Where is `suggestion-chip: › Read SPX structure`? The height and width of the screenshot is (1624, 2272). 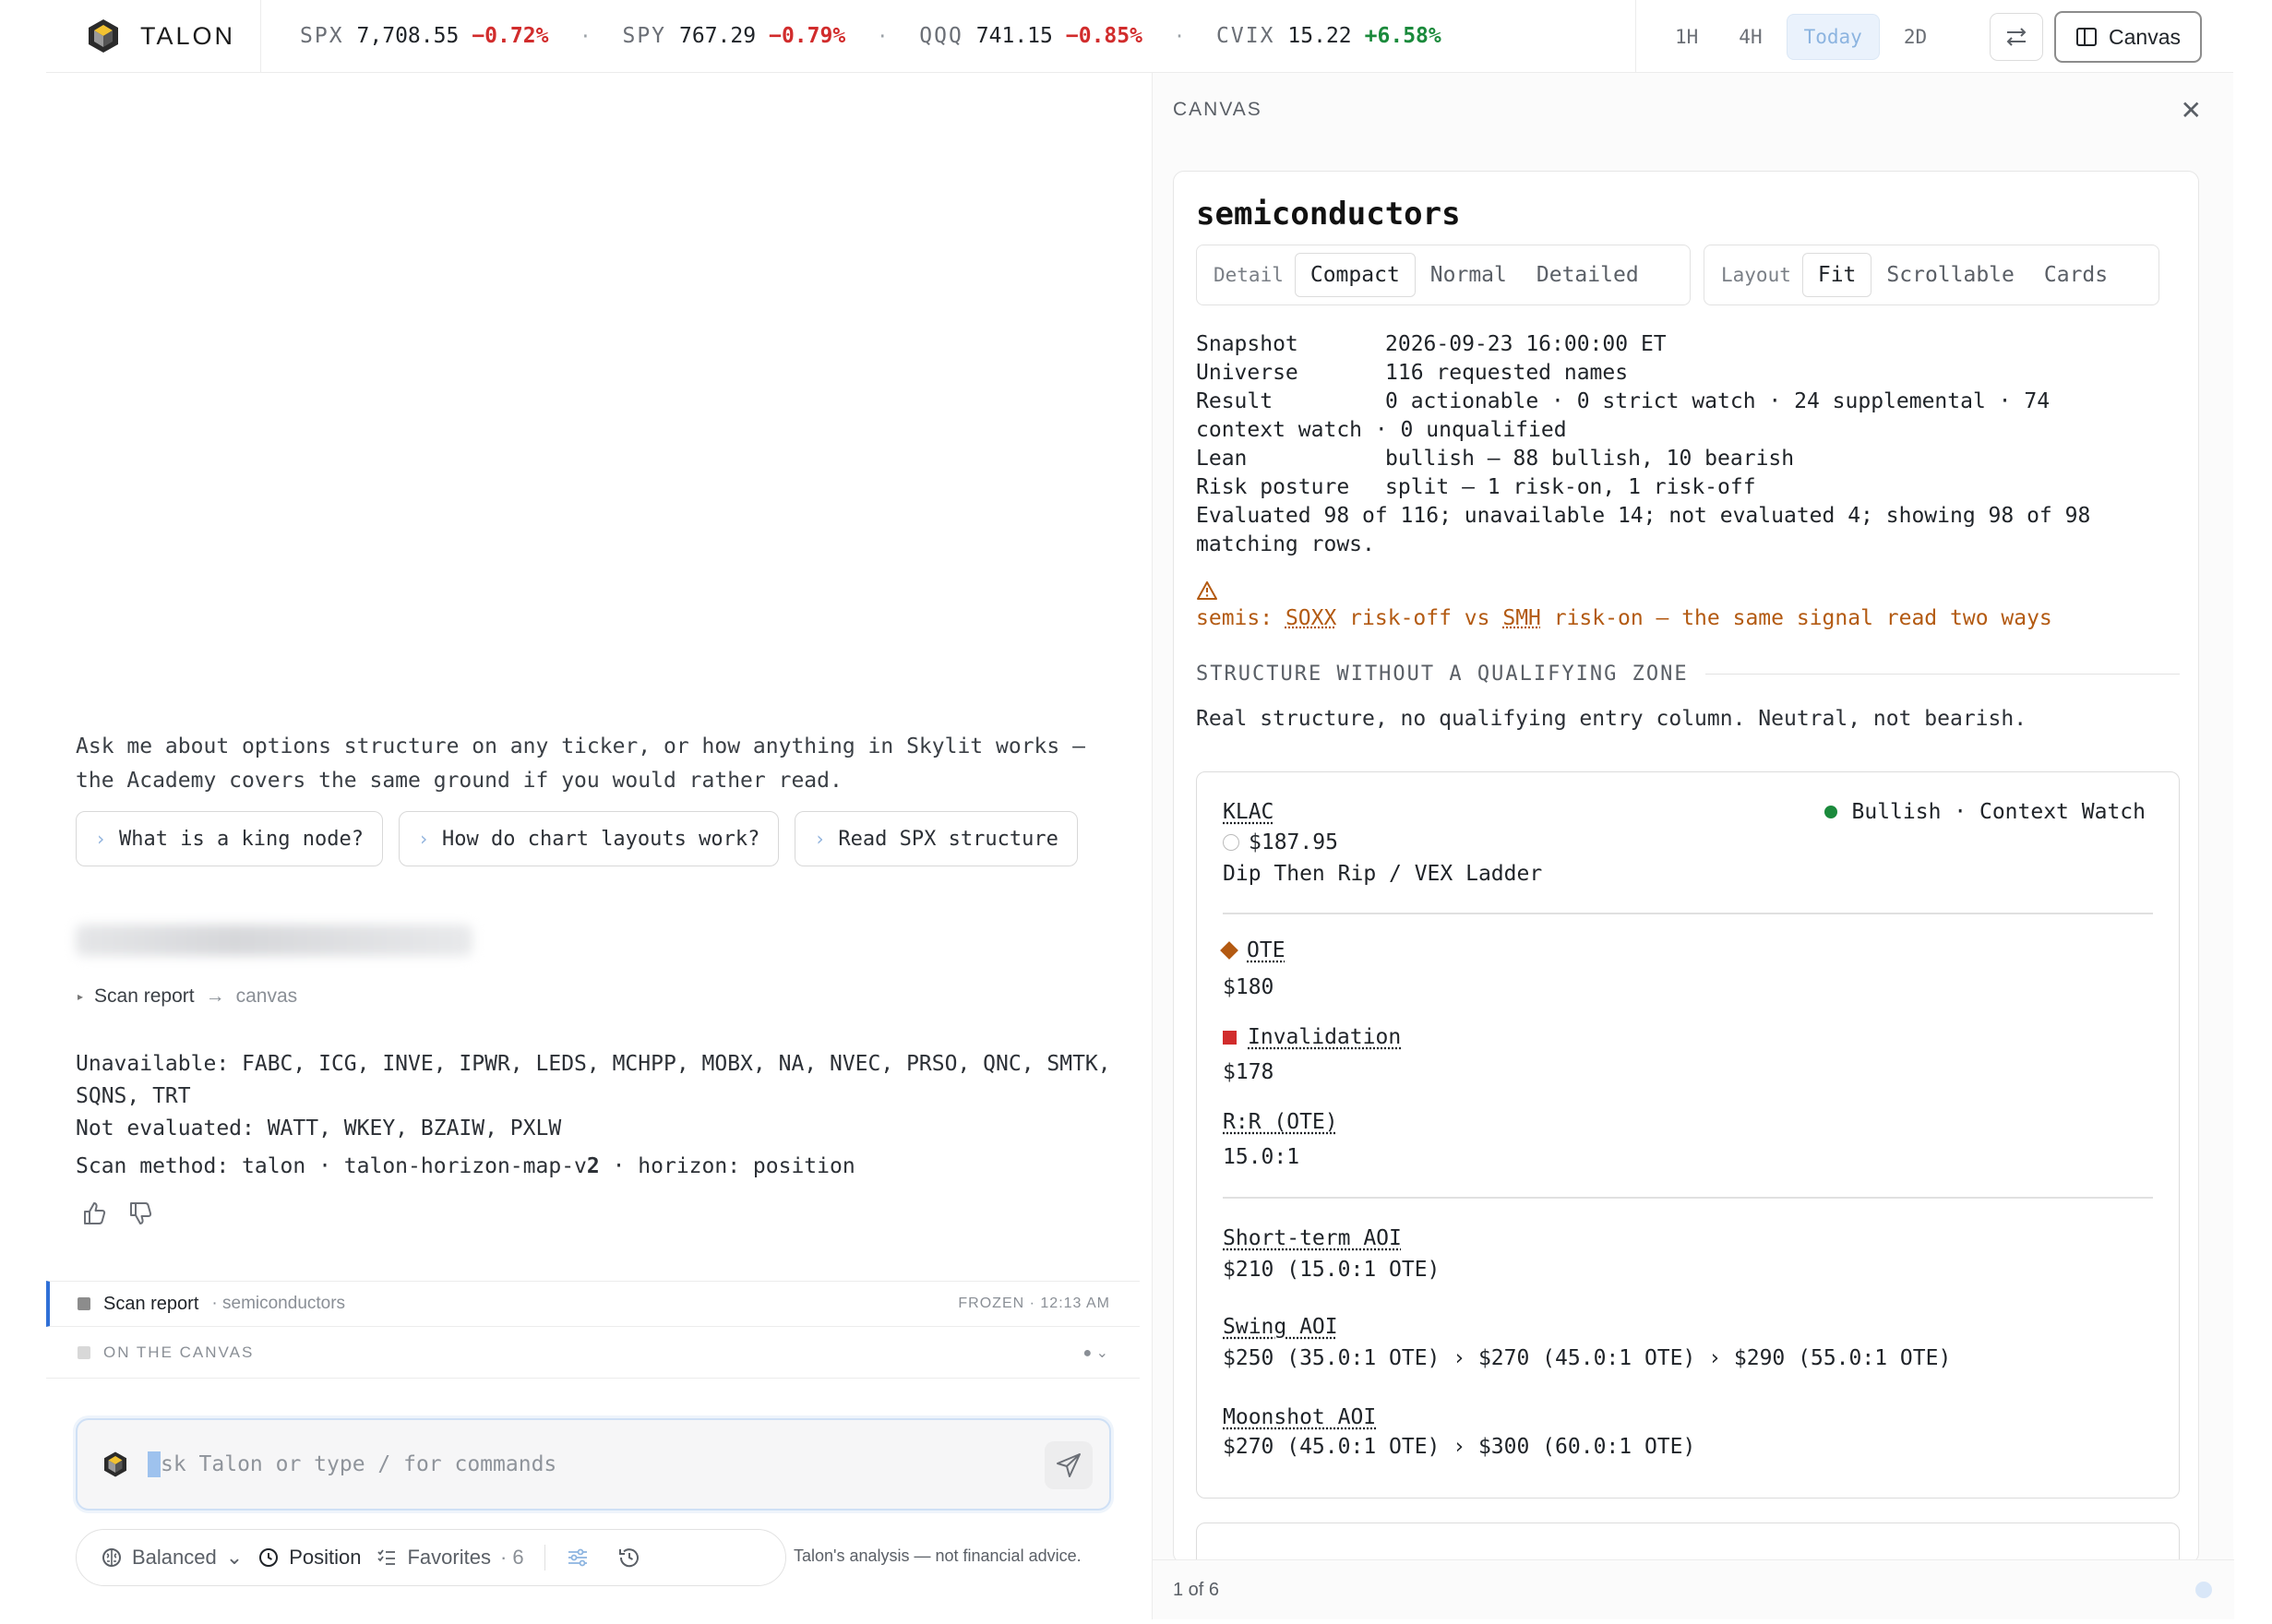
suggestion-chip: › Read SPX structure is located at coordinates (936, 838).